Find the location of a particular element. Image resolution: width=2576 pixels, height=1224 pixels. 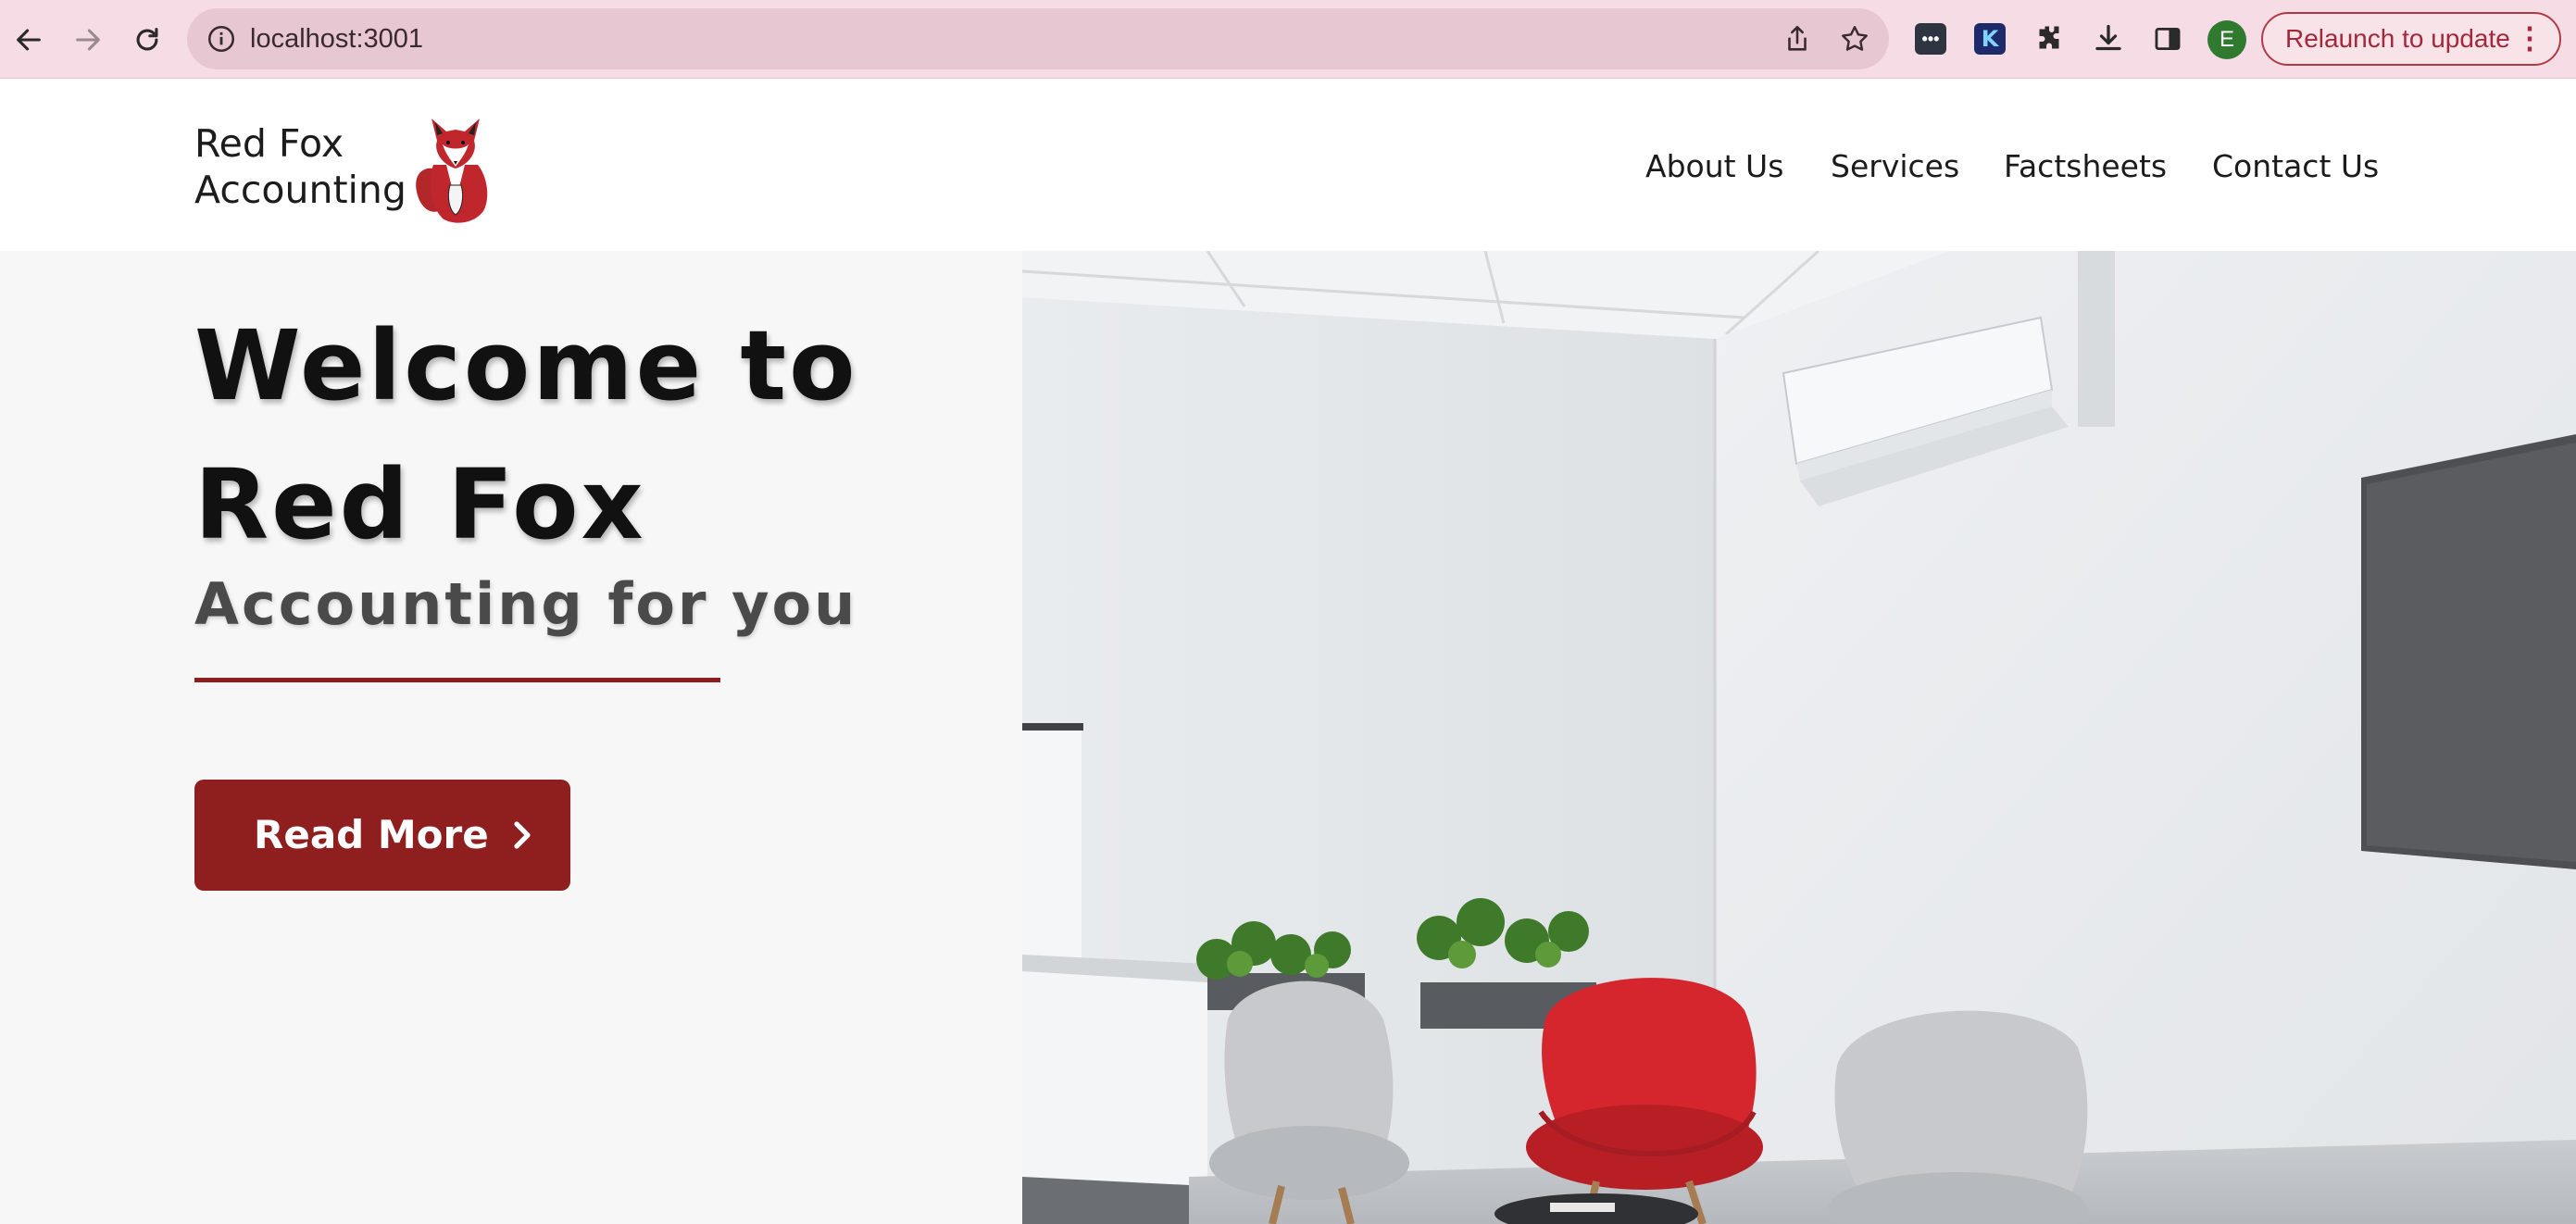

read-more-label: Read More is located at coordinates (371, 834).